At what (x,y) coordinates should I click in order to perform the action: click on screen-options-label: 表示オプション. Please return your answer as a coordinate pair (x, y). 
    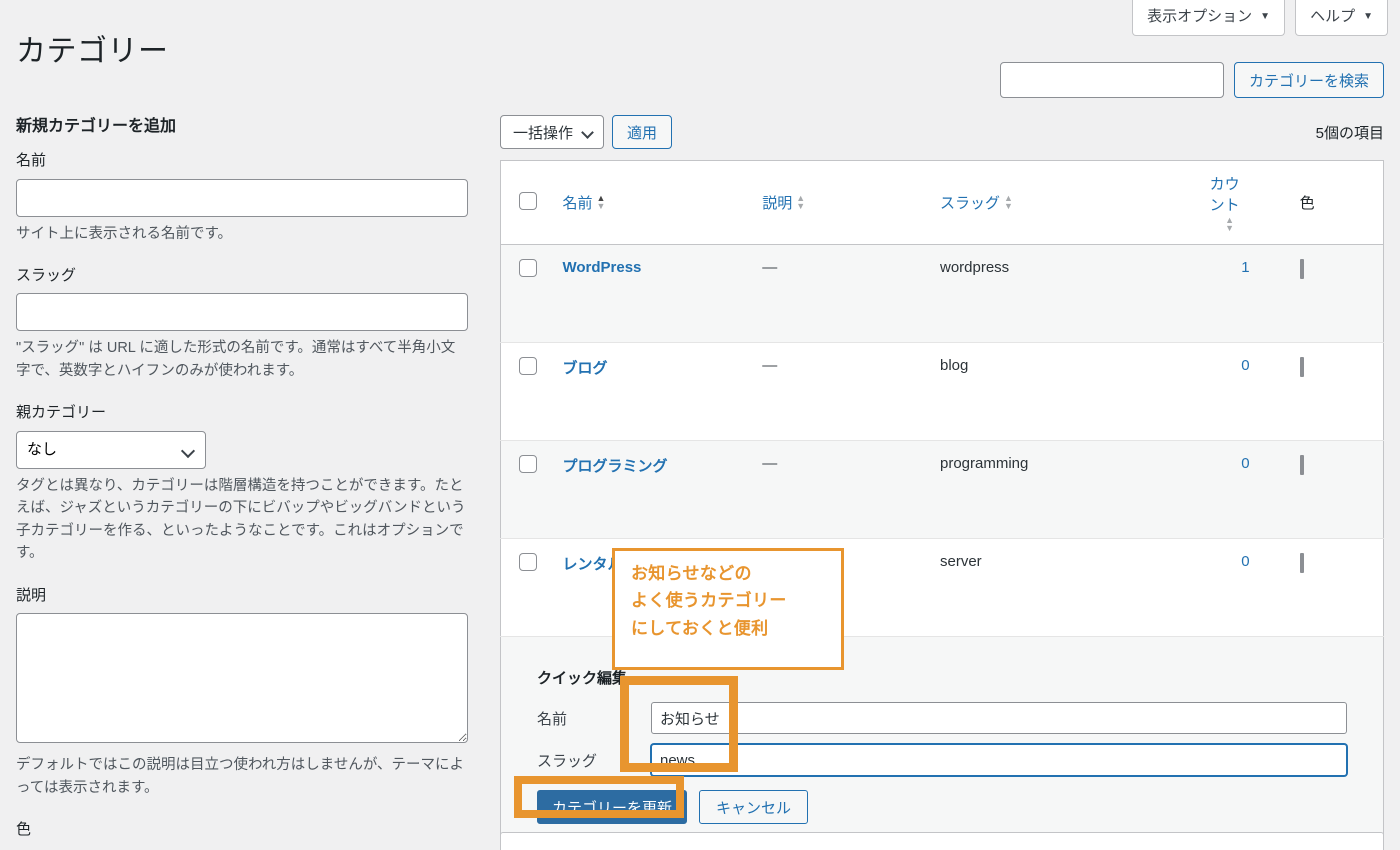
    Looking at the image, I should click on (1200, 16).